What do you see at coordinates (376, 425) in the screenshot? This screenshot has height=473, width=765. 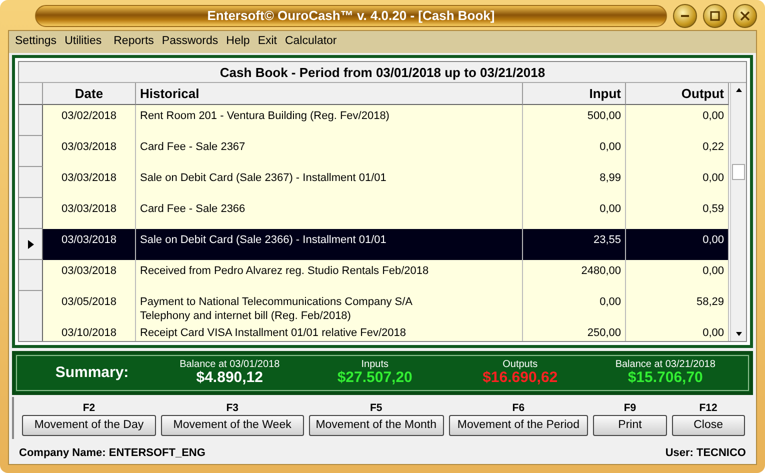 I see `action-button: Movement of the Month` at bounding box center [376, 425].